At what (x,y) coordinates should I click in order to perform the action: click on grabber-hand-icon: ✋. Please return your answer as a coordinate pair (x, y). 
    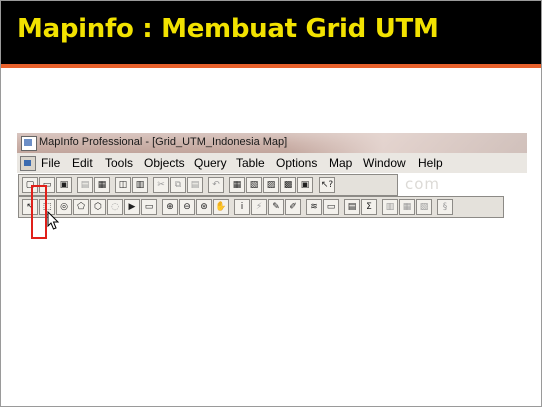
    Looking at the image, I should click on (221, 207).